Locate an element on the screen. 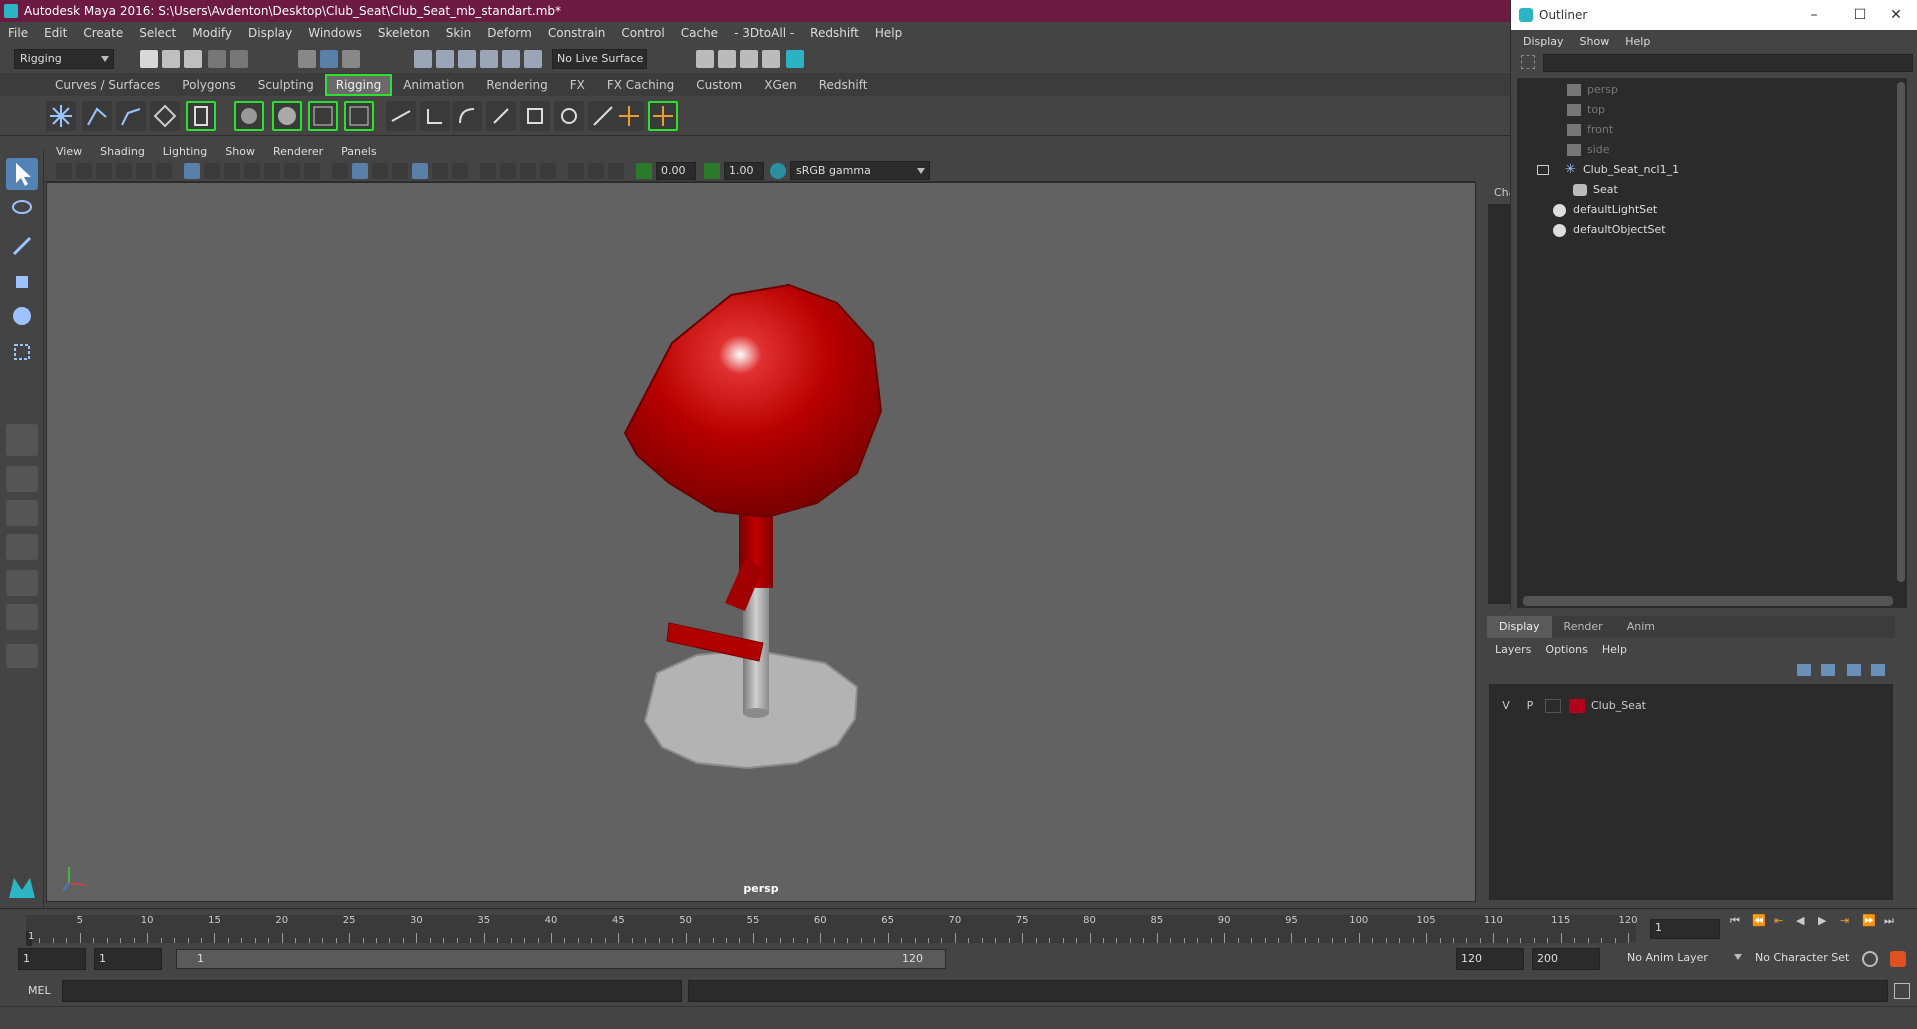  panel-menu-show: Show is located at coordinates (240, 151).